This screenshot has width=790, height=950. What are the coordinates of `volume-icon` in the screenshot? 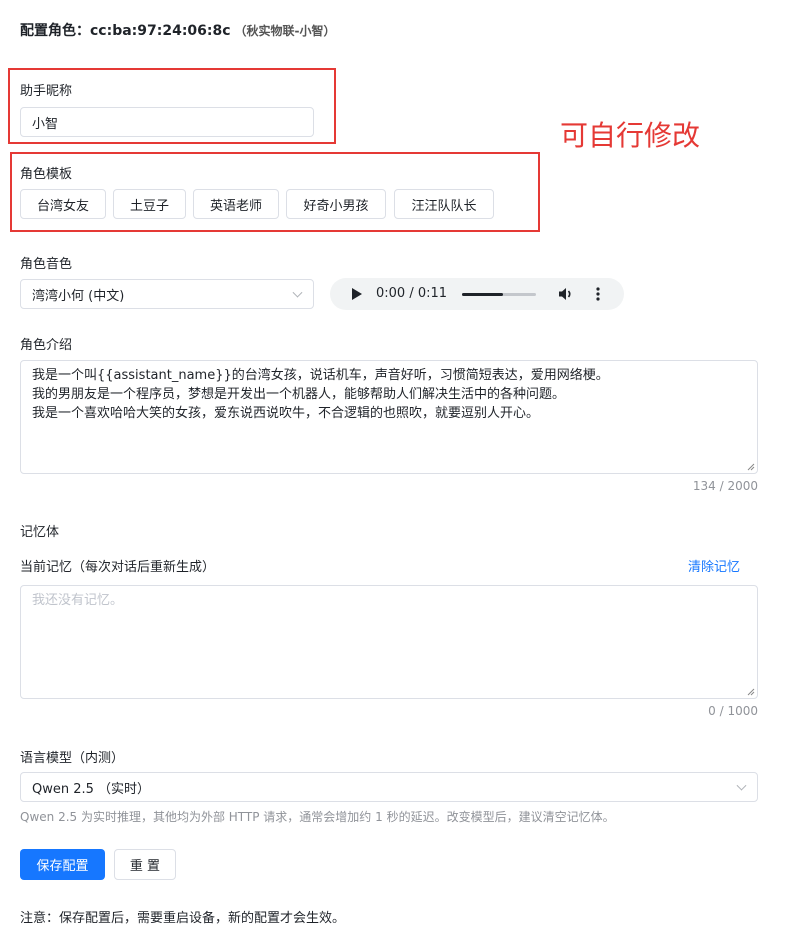 It's located at (566, 294).